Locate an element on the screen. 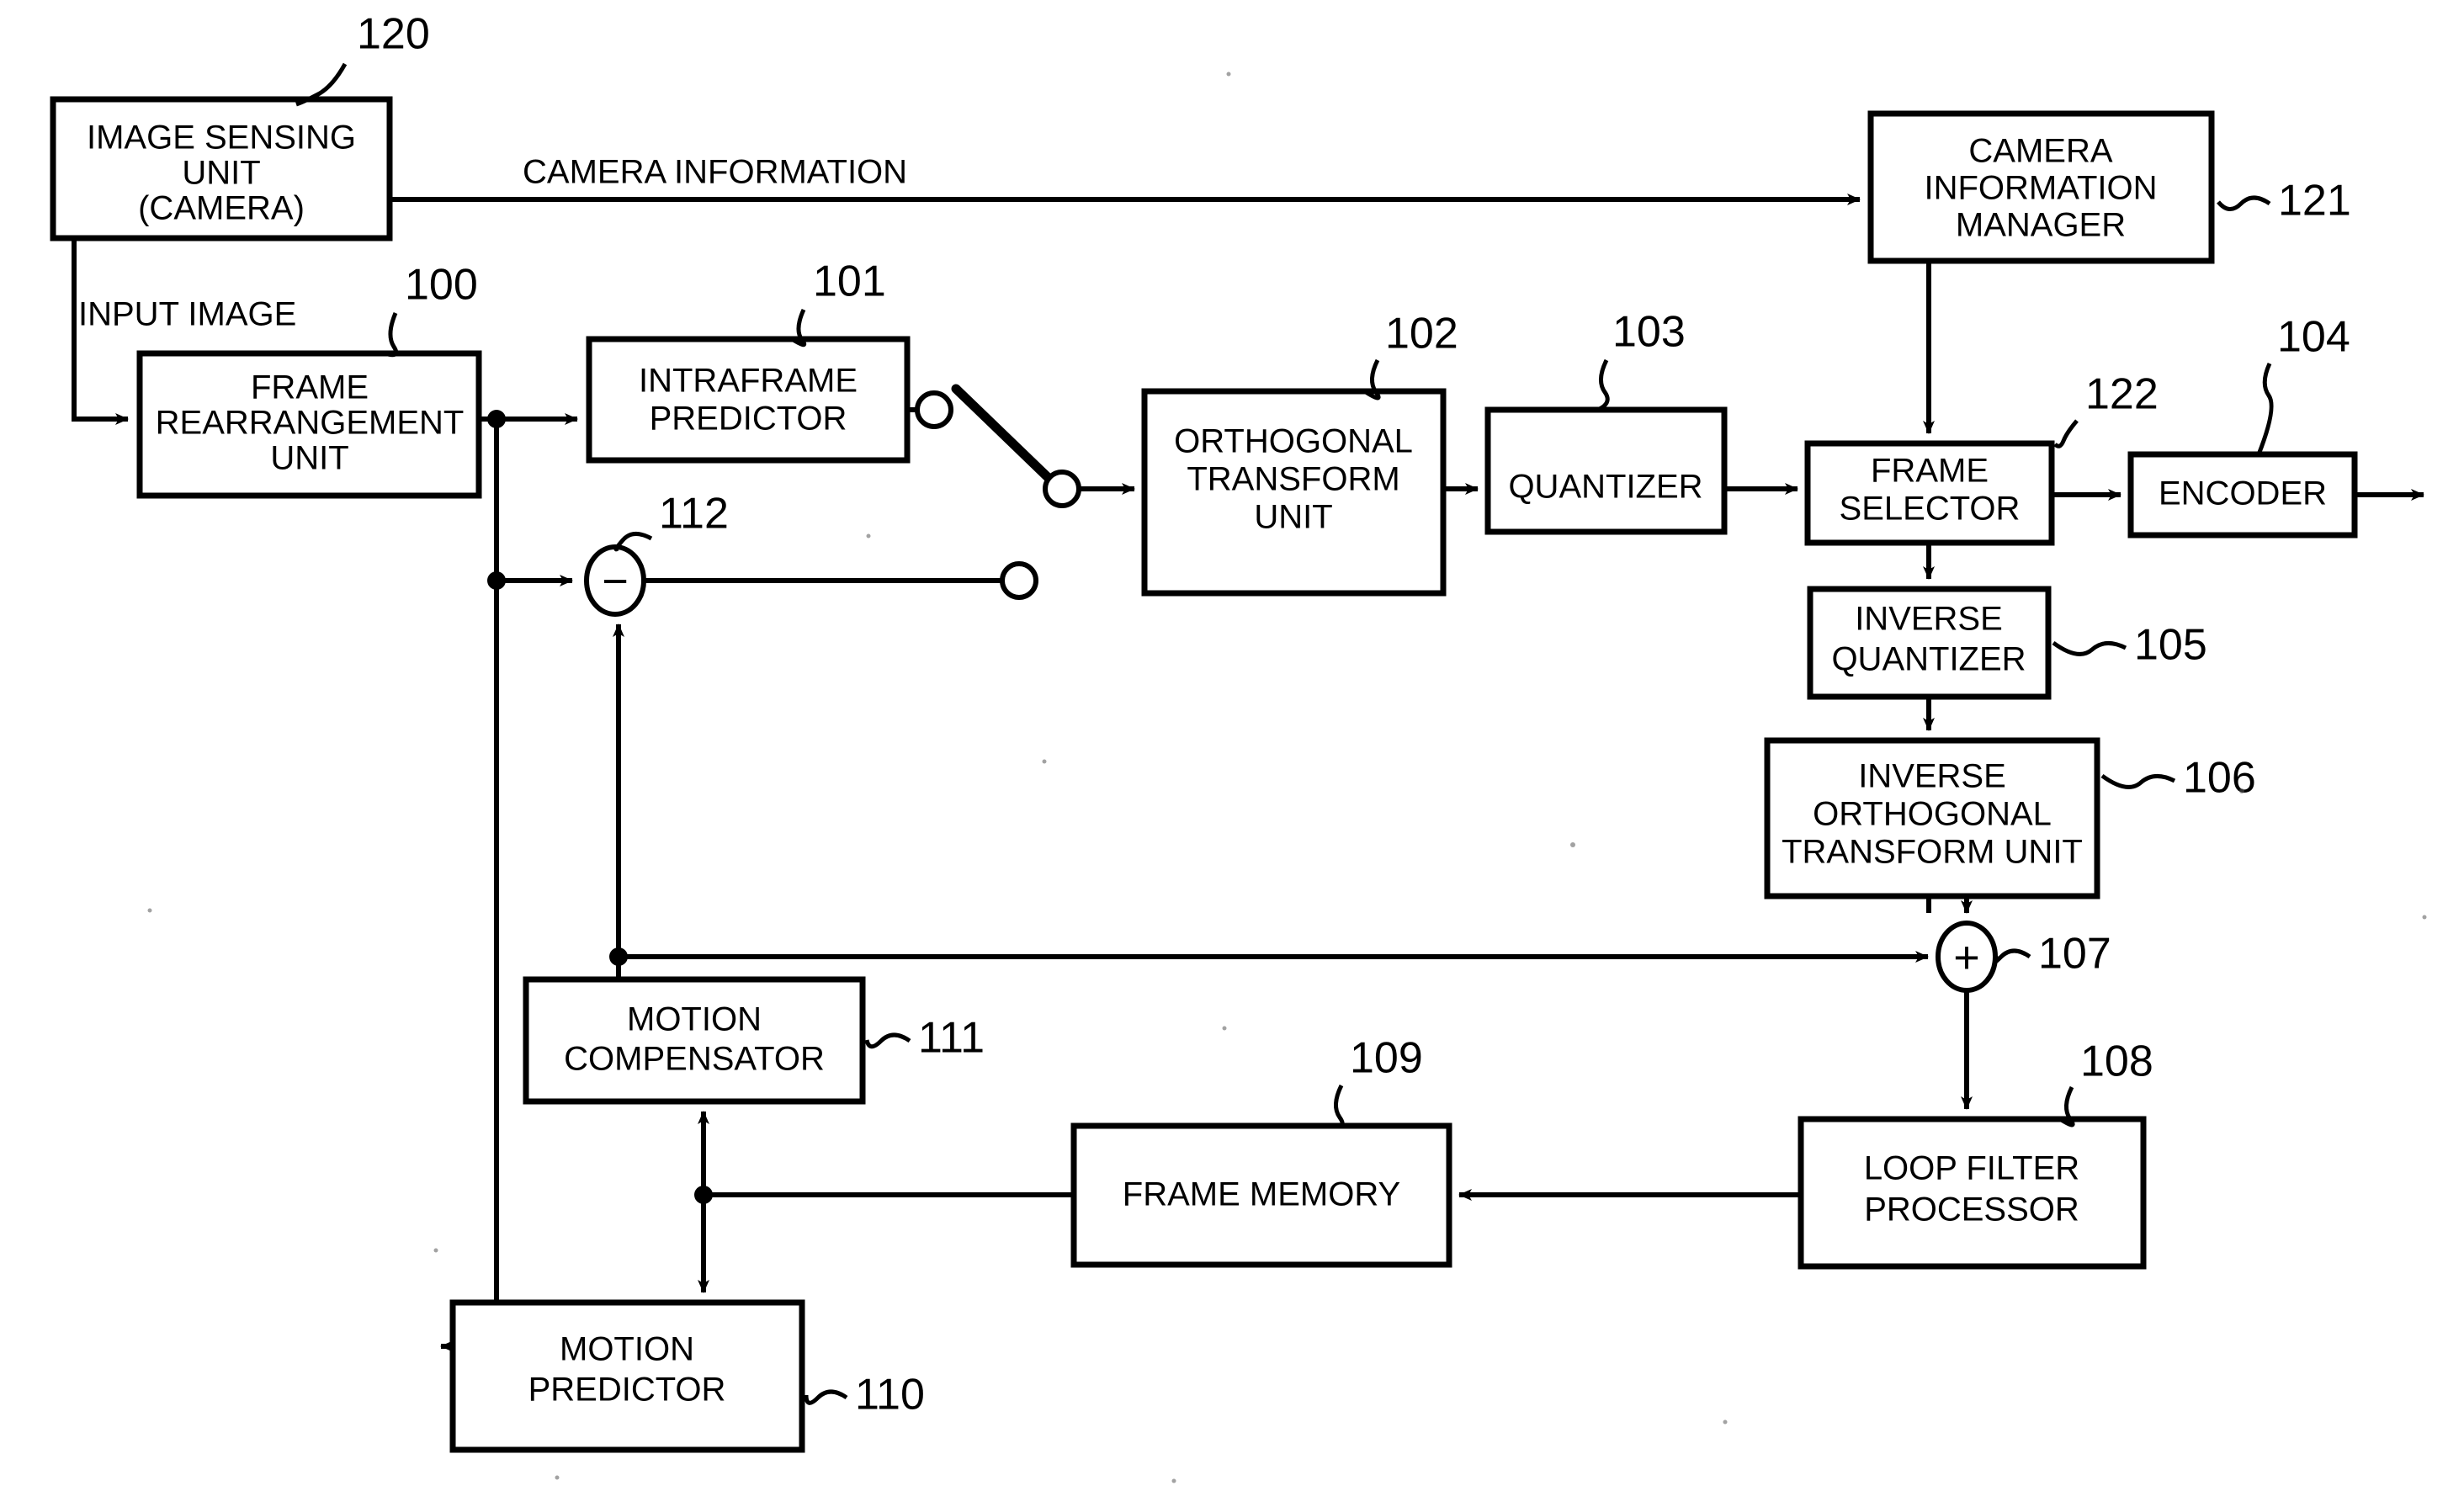 Image resolution: width=2464 pixels, height=1507 pixels. add-sign: + is located at coordinates (1966, 957).